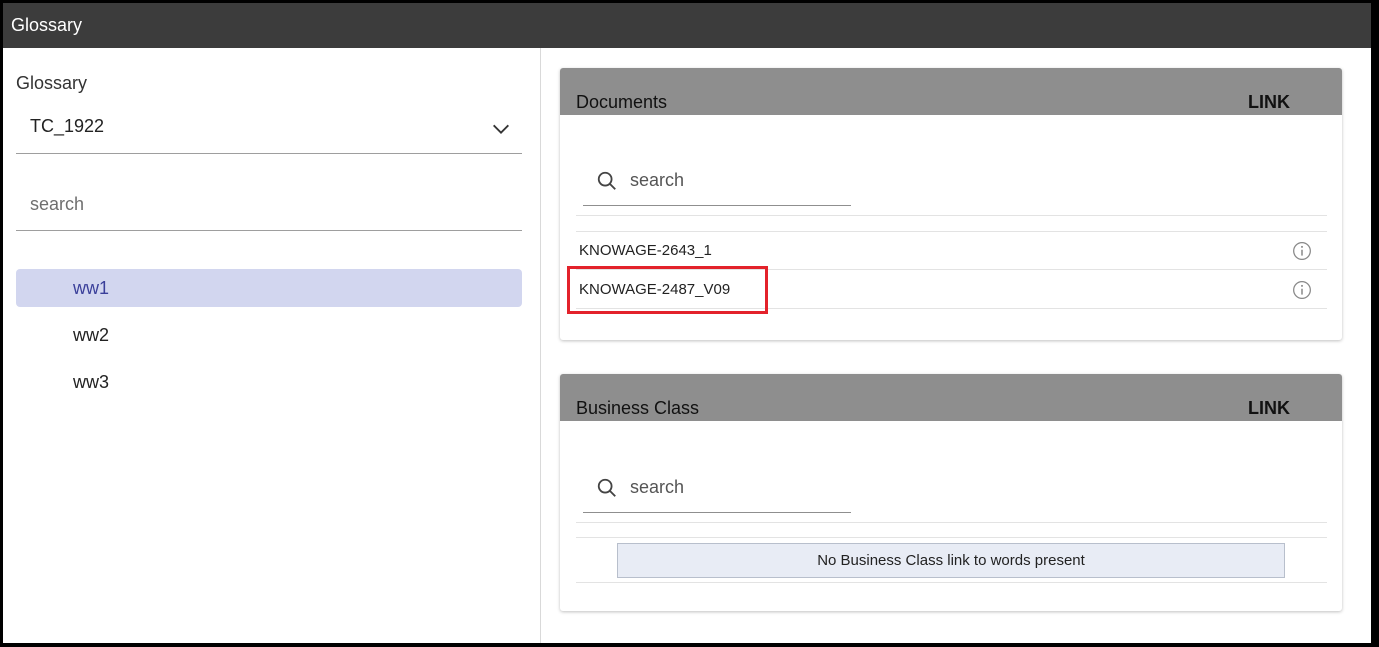 Image resolution: width=1379 pixels, height=647 pixels. Describe the element at coordinates (1269, 102) in the screenshot. I see `documents-link-label: LINK` at that location.